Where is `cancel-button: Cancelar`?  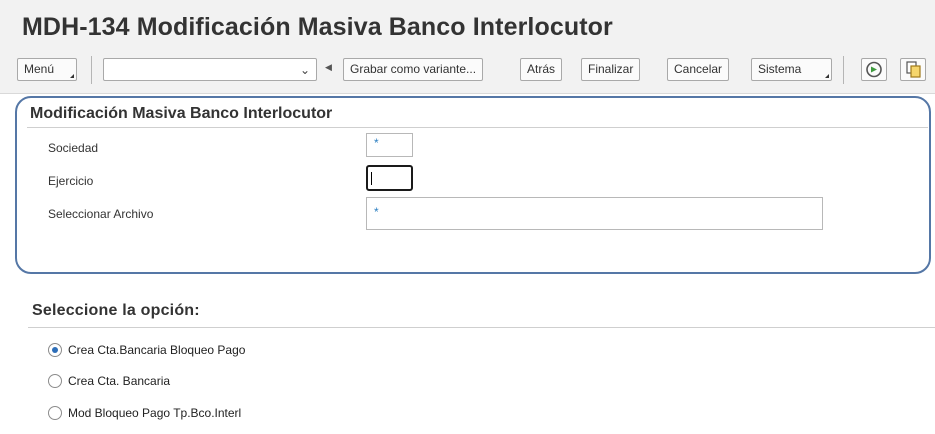
cancel-button: Cancelar is located at coordinates (698, 69).